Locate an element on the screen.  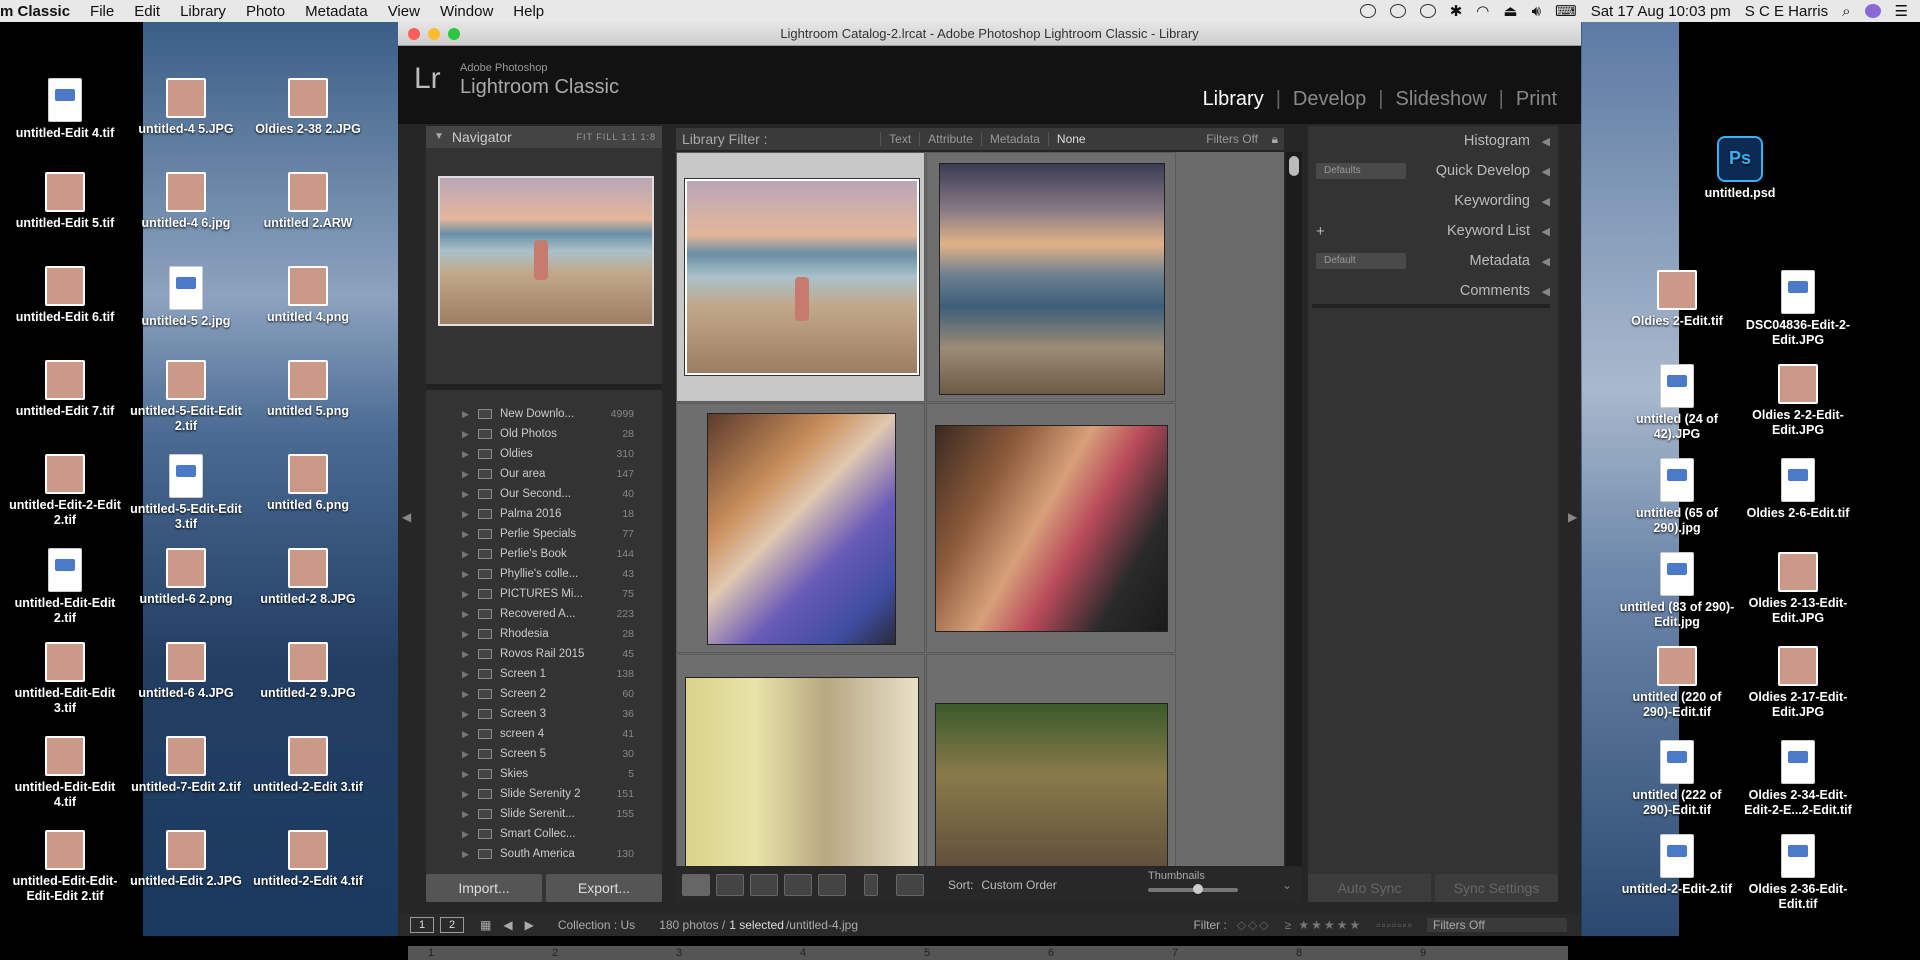
filmstrip-frame-number: 6 is located at coordinates (1051, 953).